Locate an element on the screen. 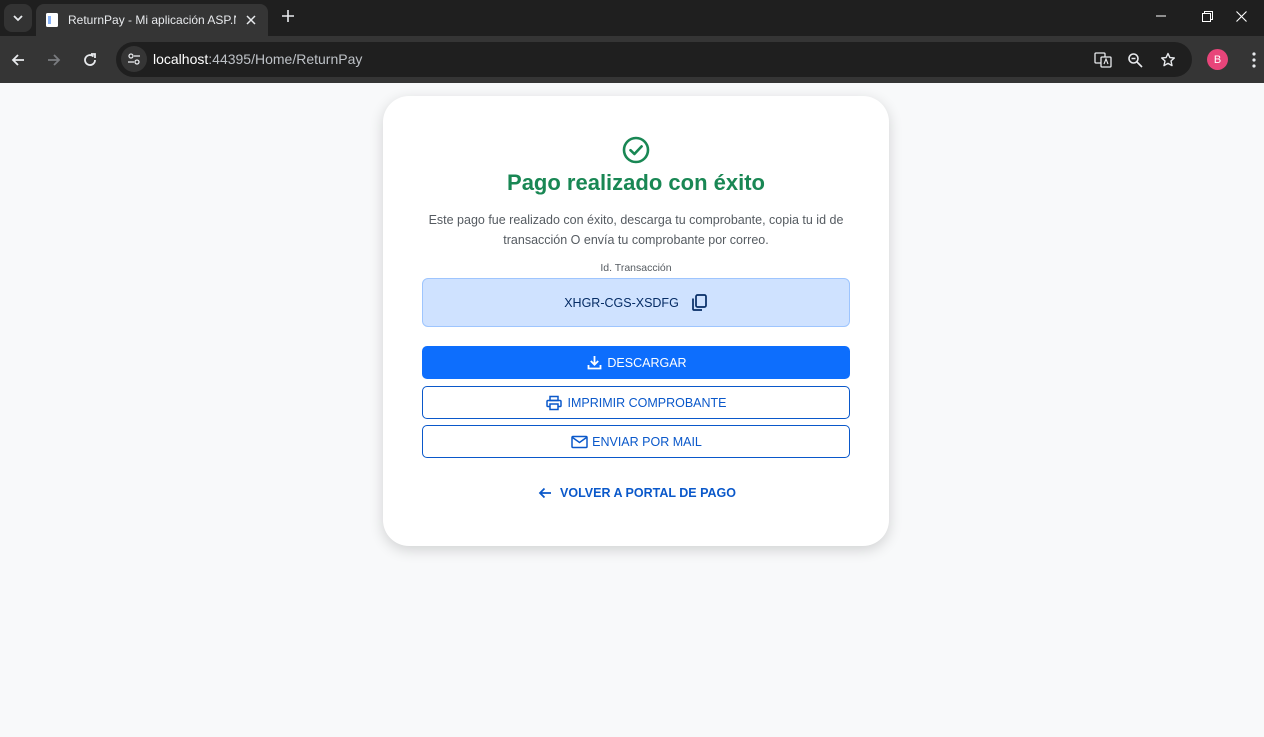  back-icon is located at coordinates (17, 60).